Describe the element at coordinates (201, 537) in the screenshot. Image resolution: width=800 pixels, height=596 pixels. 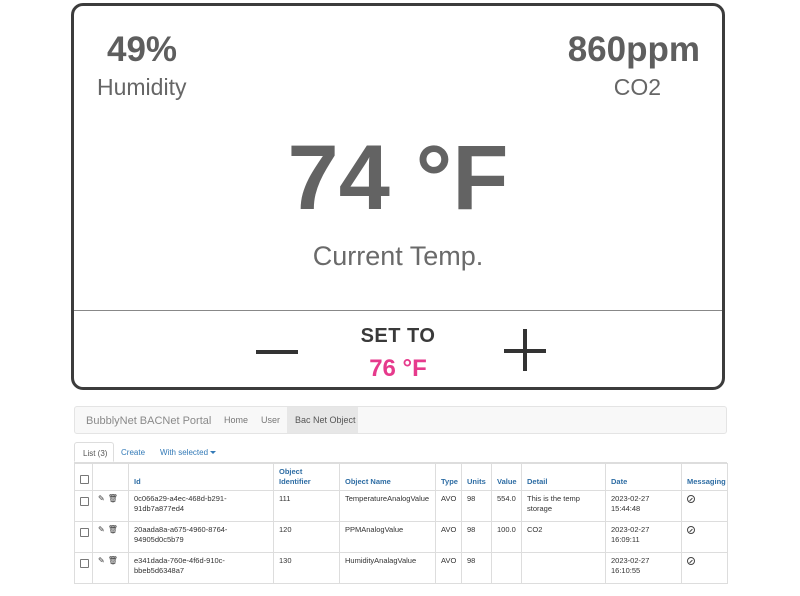
I see `cell-id: 20aada8a-a675-4960-8764-94905d0c5b79` at that location.